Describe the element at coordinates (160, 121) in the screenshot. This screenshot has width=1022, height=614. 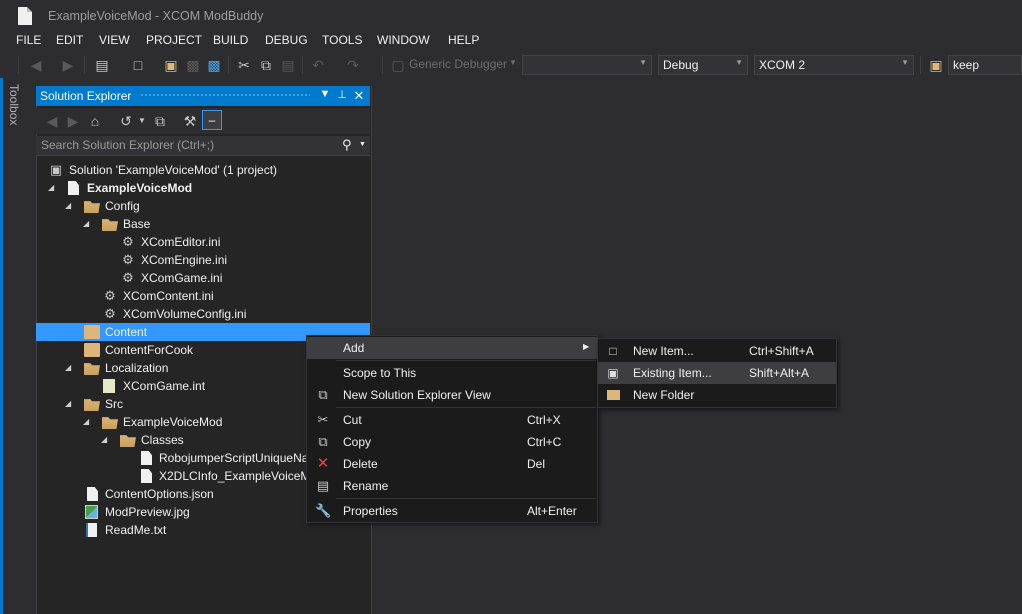
I see `collapse-all-icon: ⧉` at that location.